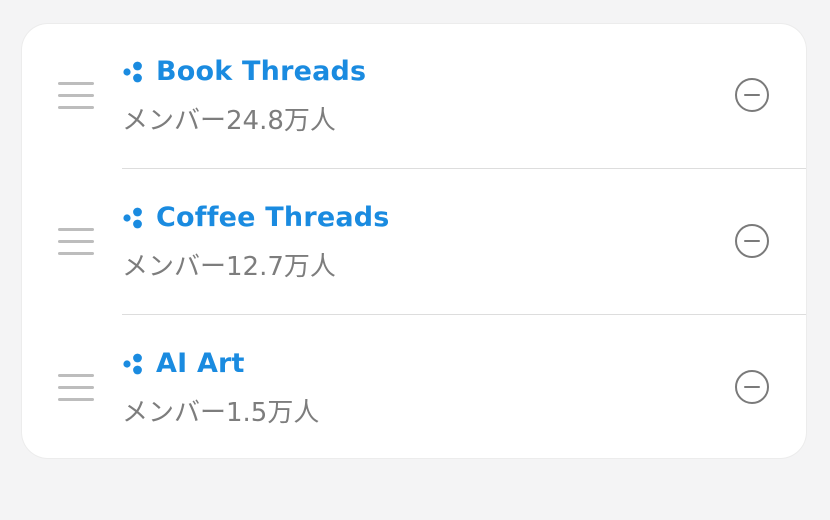  I want to click on community-title: AI Art, so click(183, 363).